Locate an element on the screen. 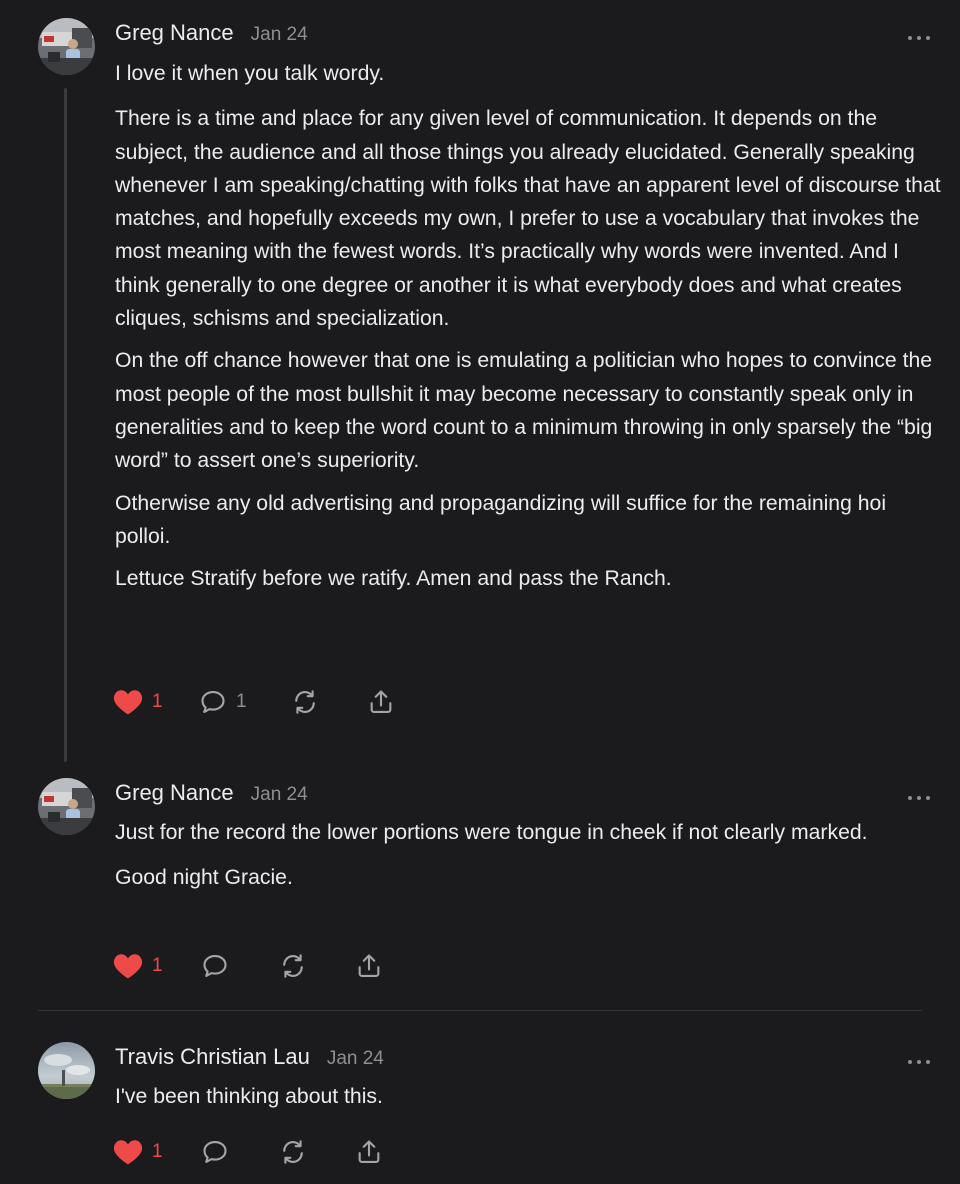 This screenshot has height=1184, width=960. sky-landscape-avatar-icon is located at coordinates (66, 1070).